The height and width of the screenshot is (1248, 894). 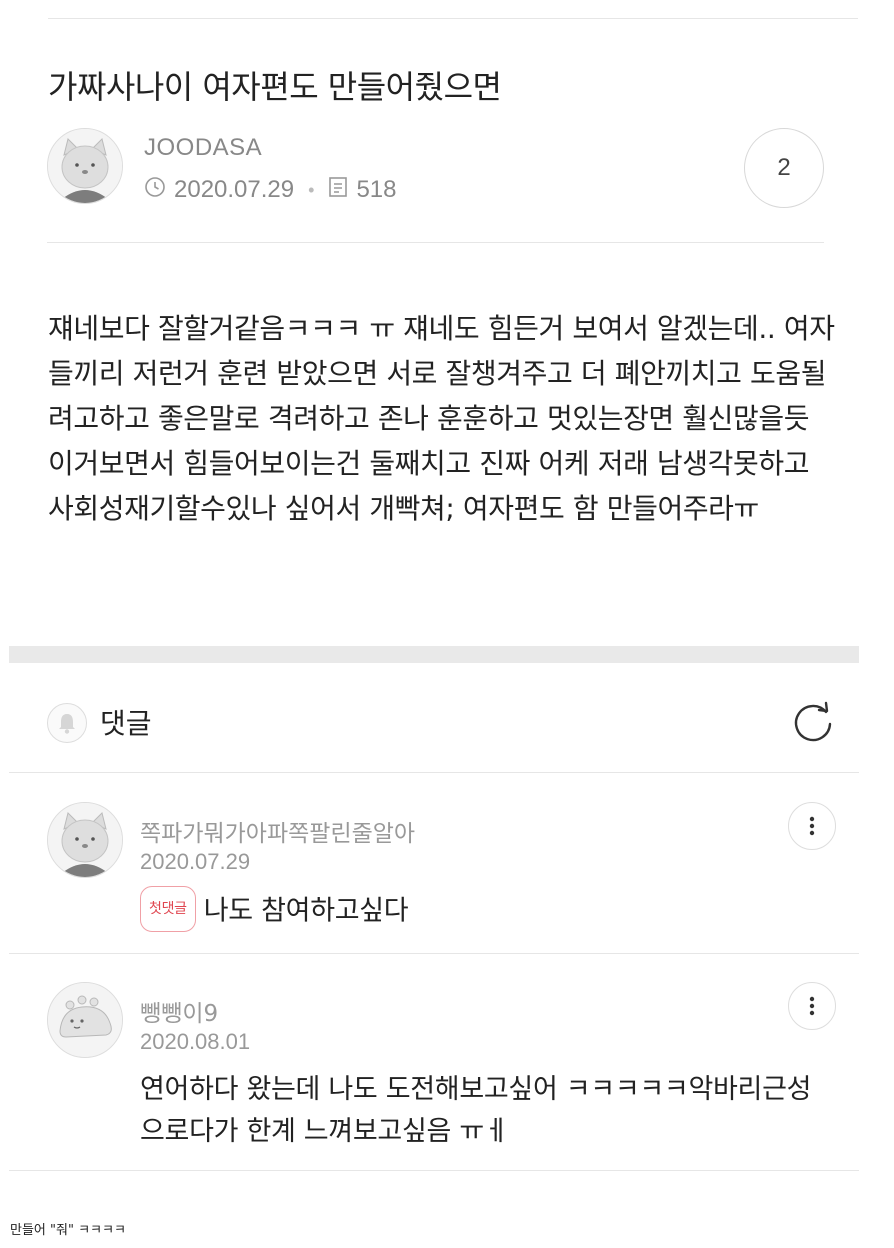 What do you see at coordinates (203, 148) in the screenshot?
I see `author-name: JOODASA` at bounding box center [203, 148].